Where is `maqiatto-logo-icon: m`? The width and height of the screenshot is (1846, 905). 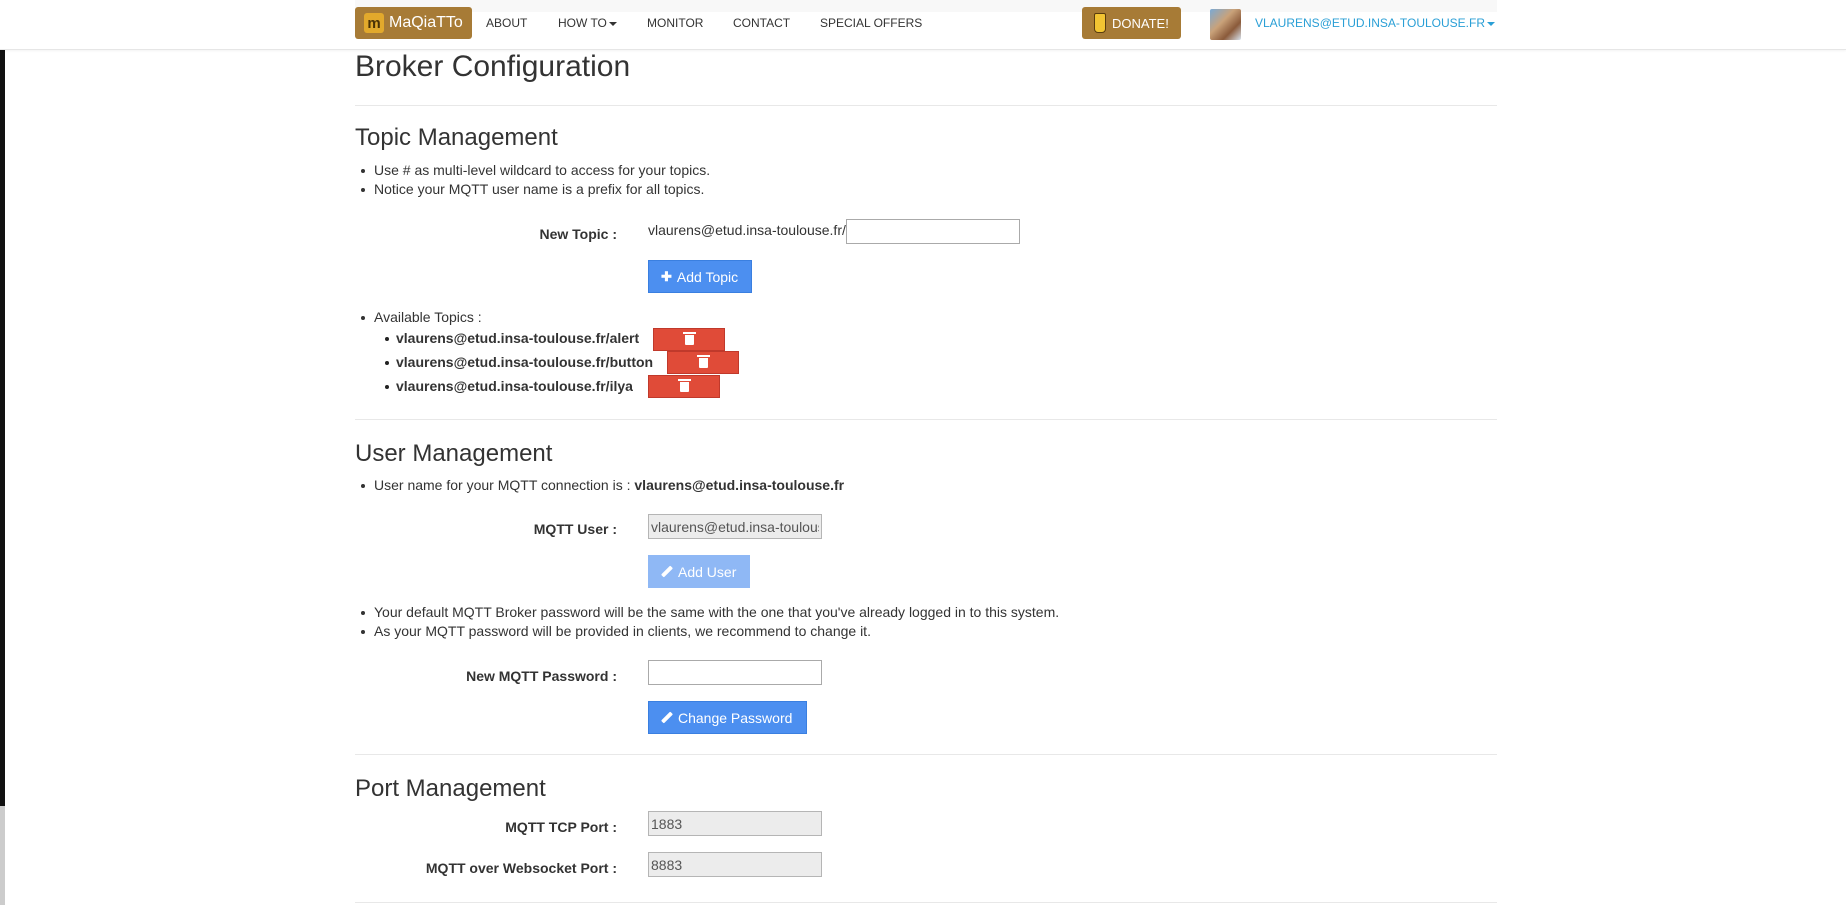 maqiatto-logo-icon: m is located at coordinates (374, 23).